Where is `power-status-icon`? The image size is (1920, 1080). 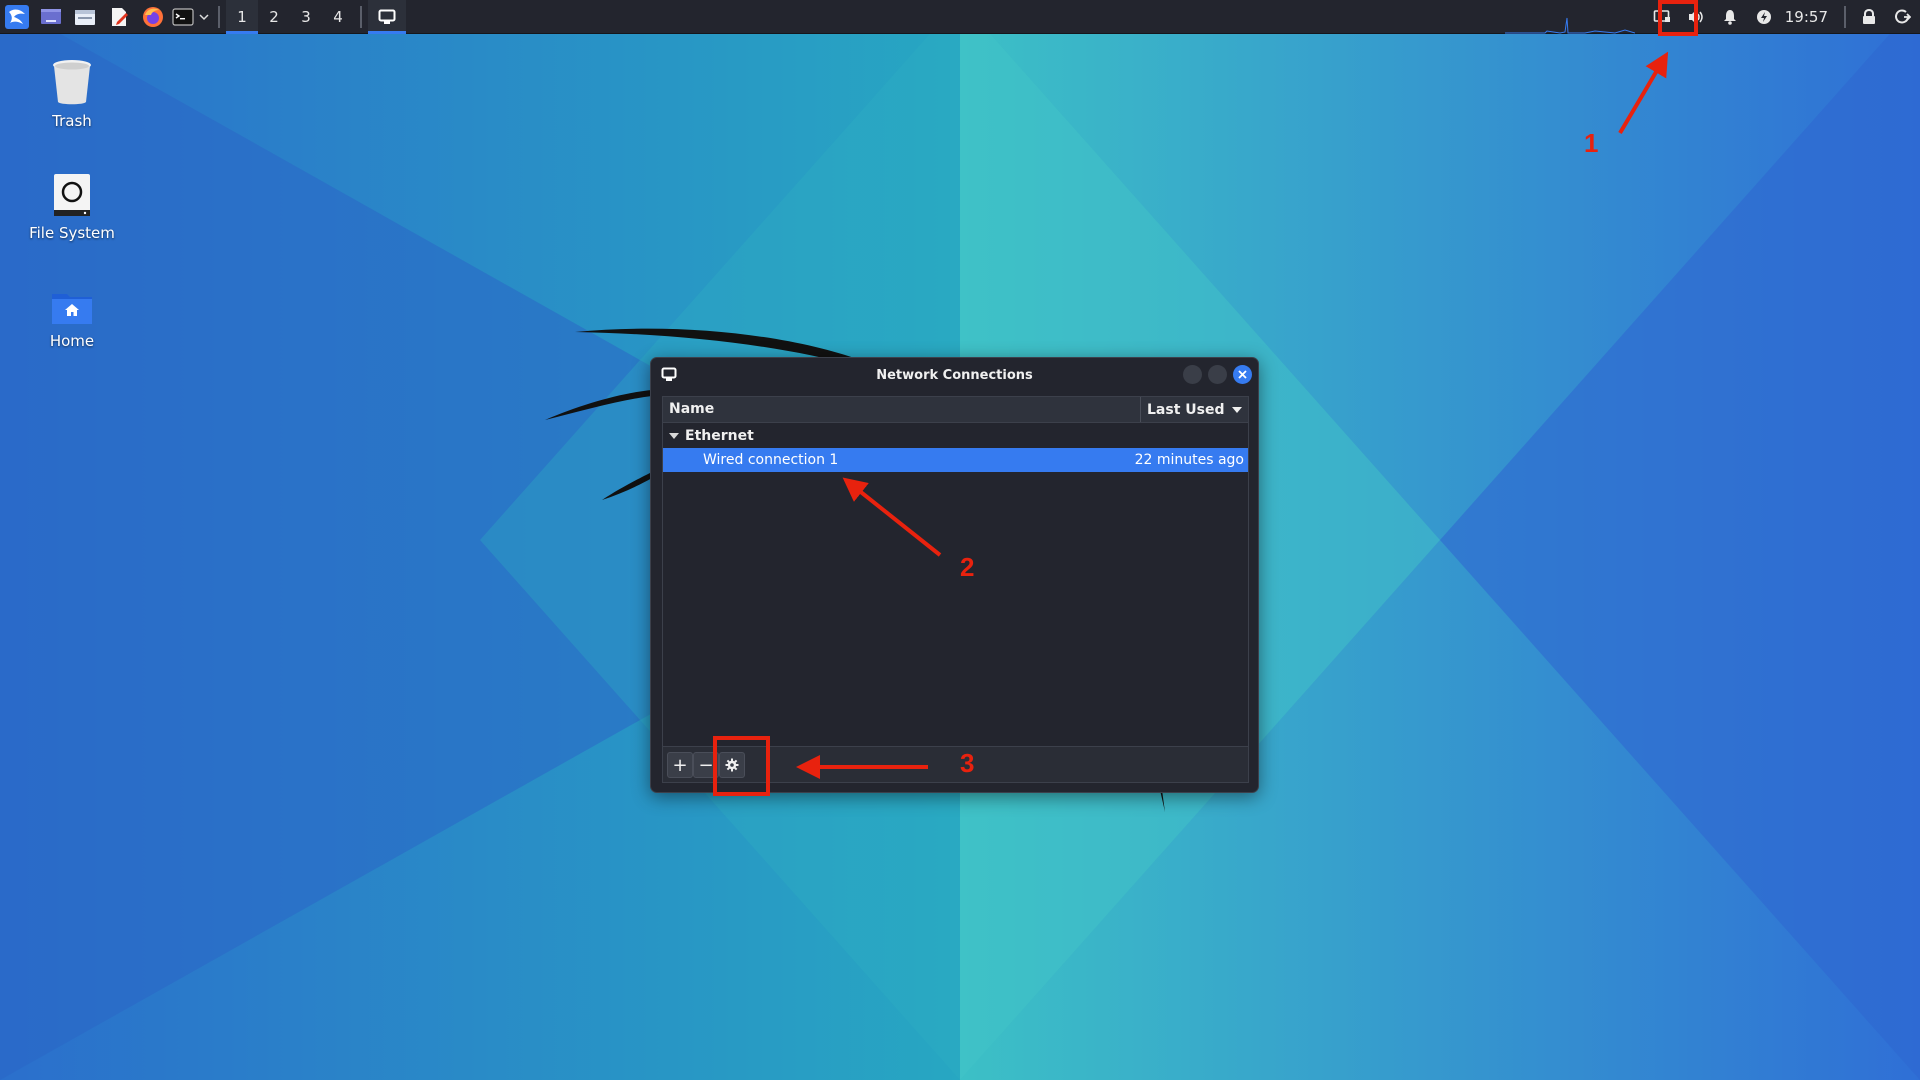
power-status-icon is located at coordinates (1763, 17).